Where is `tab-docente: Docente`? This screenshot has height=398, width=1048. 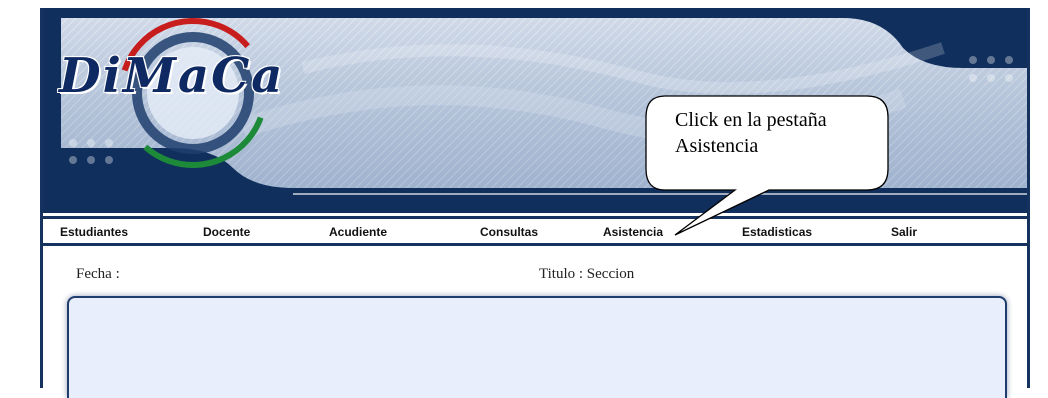 tab-docente: Docente is located at coordinates (226, 232).